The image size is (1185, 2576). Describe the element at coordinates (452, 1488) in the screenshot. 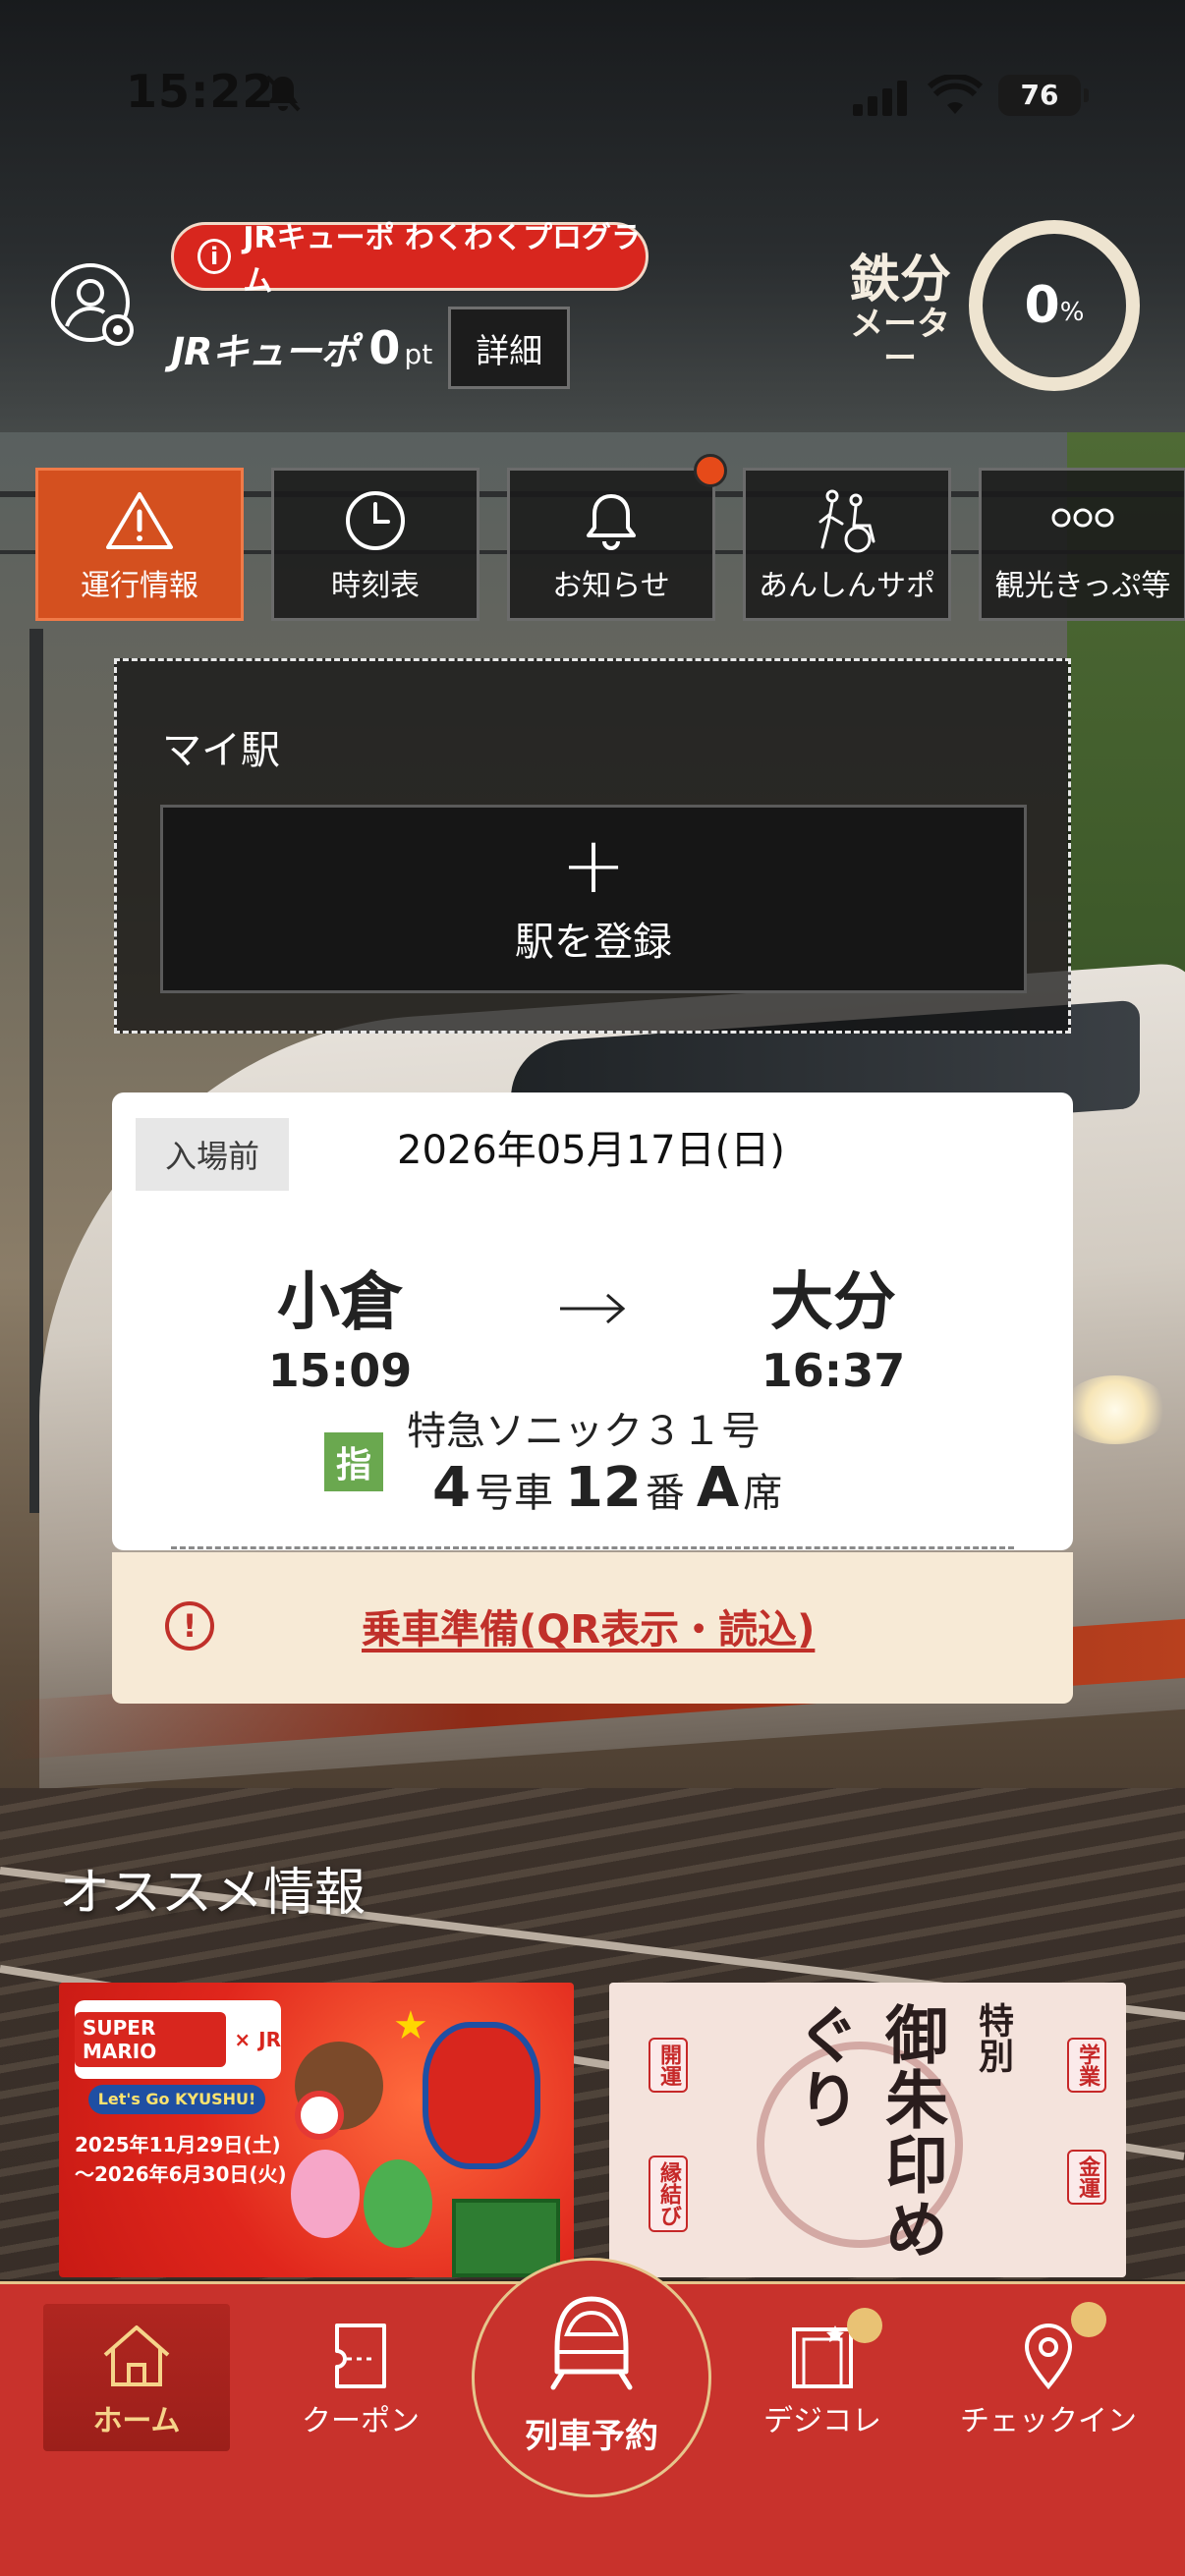

I see `car-number: 4` at that location.